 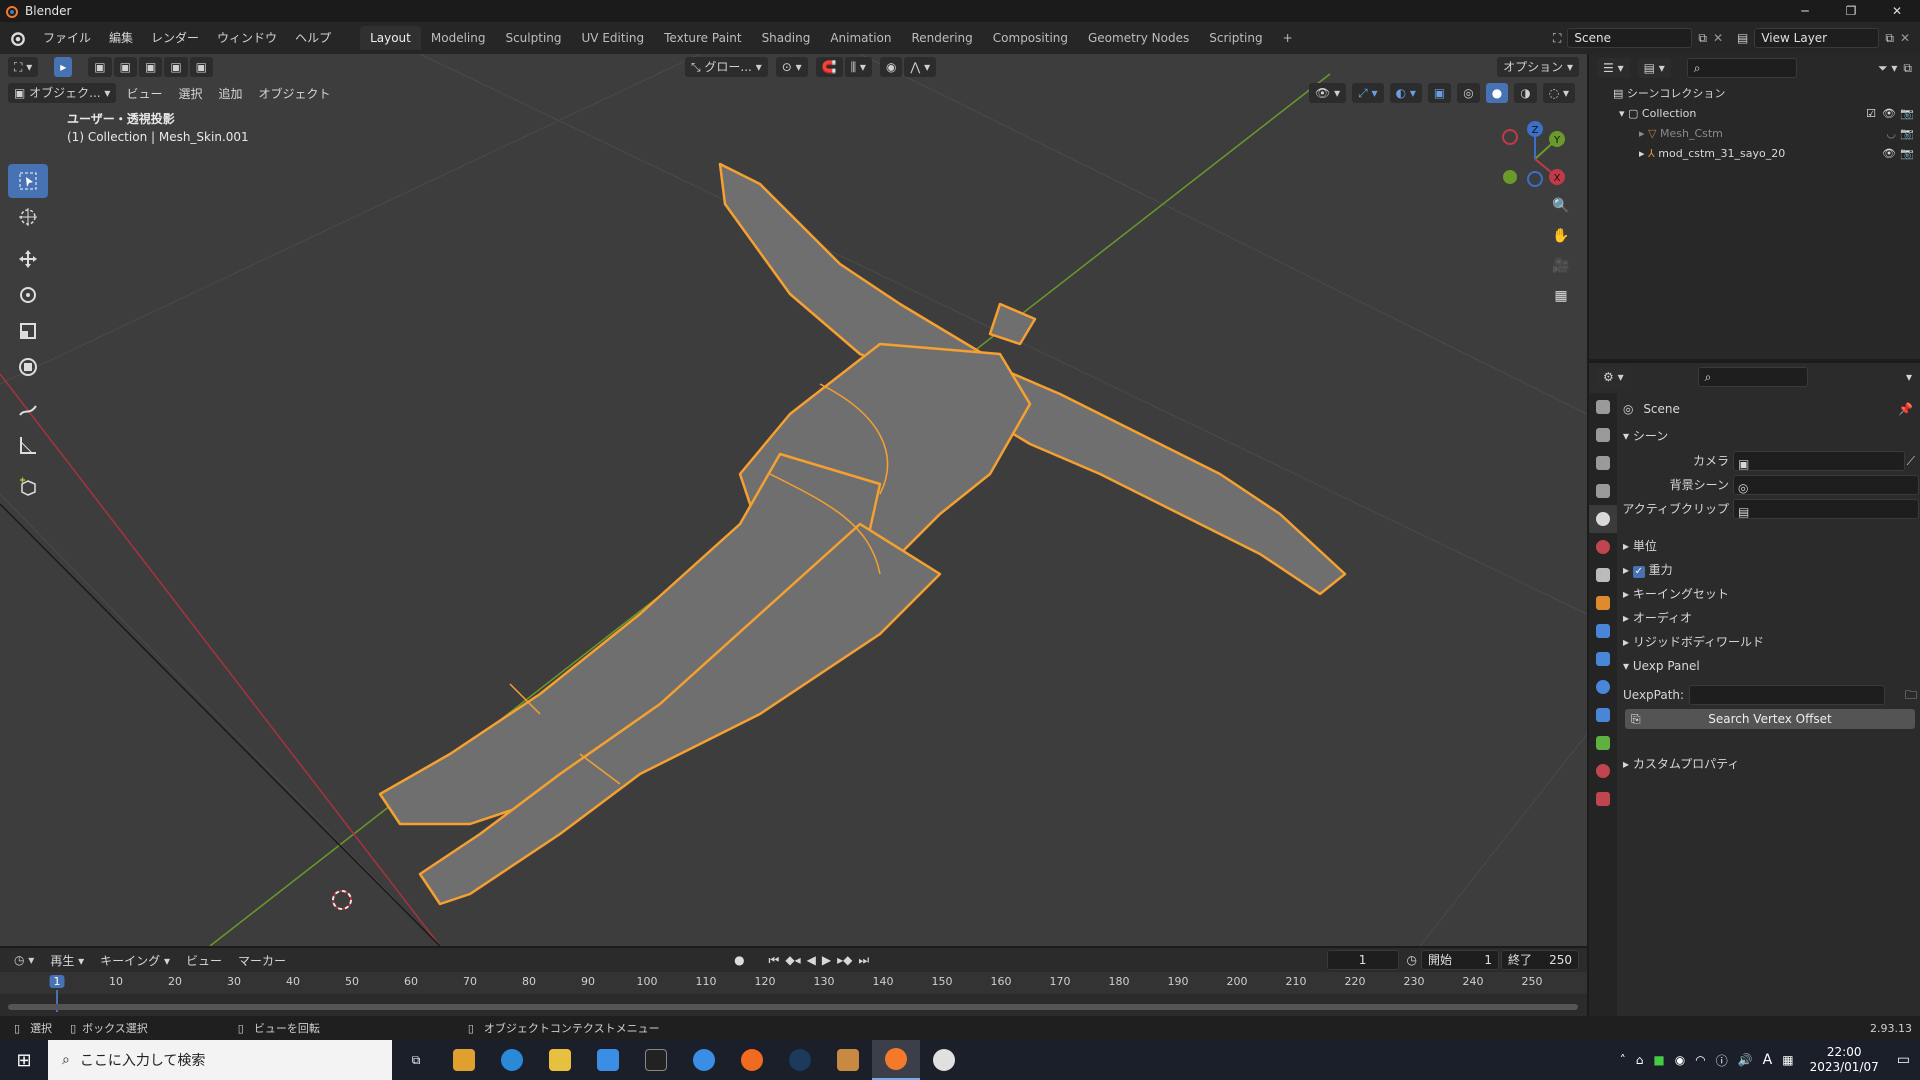 What do you see at coordinates (464, 1060) in the screenshot?
I see `media-app-icon` at bounding box center [464, 1060].